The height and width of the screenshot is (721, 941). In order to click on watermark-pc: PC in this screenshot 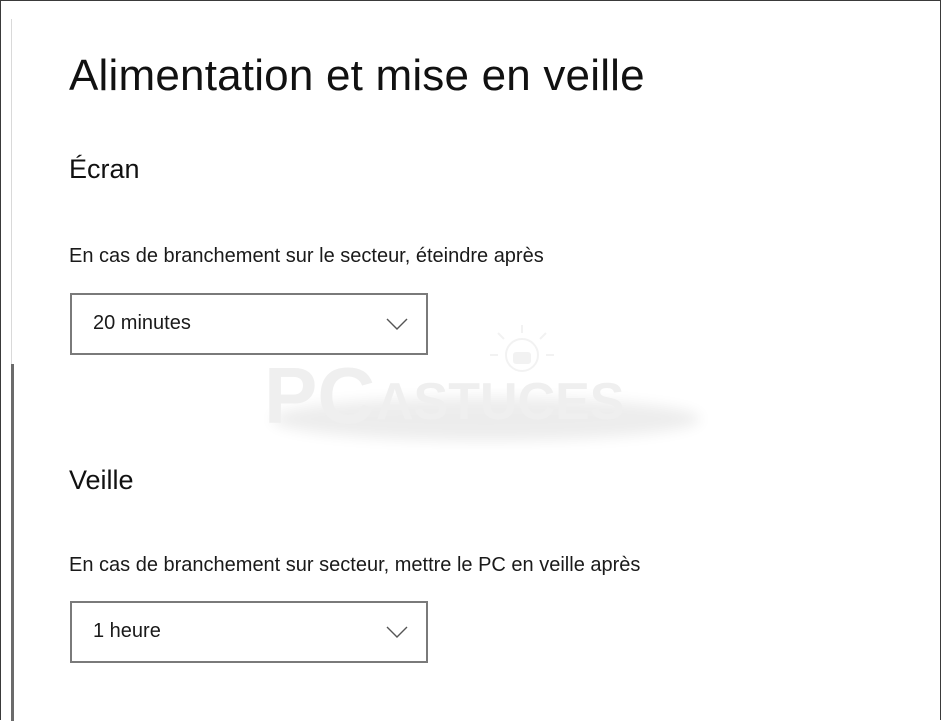, I will do `click(319, 395)`.